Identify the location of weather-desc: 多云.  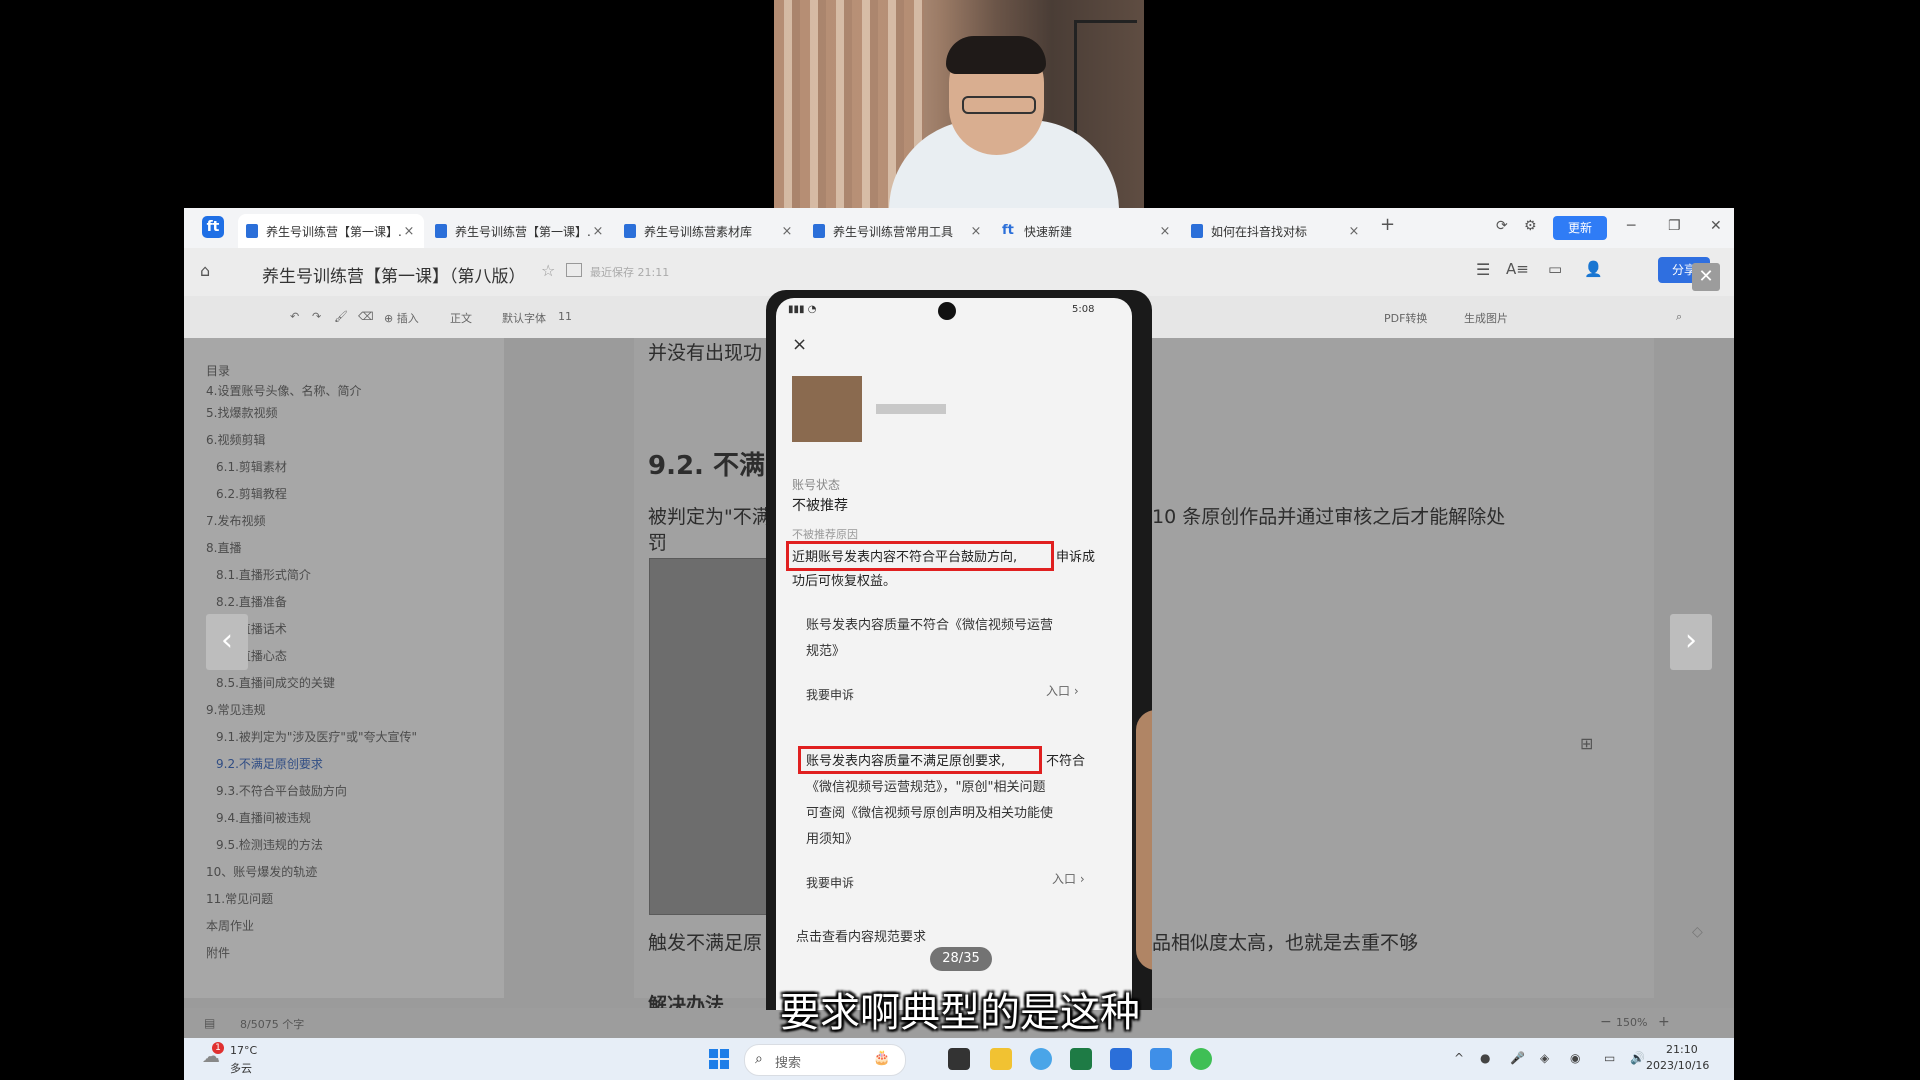
(241, 1068).